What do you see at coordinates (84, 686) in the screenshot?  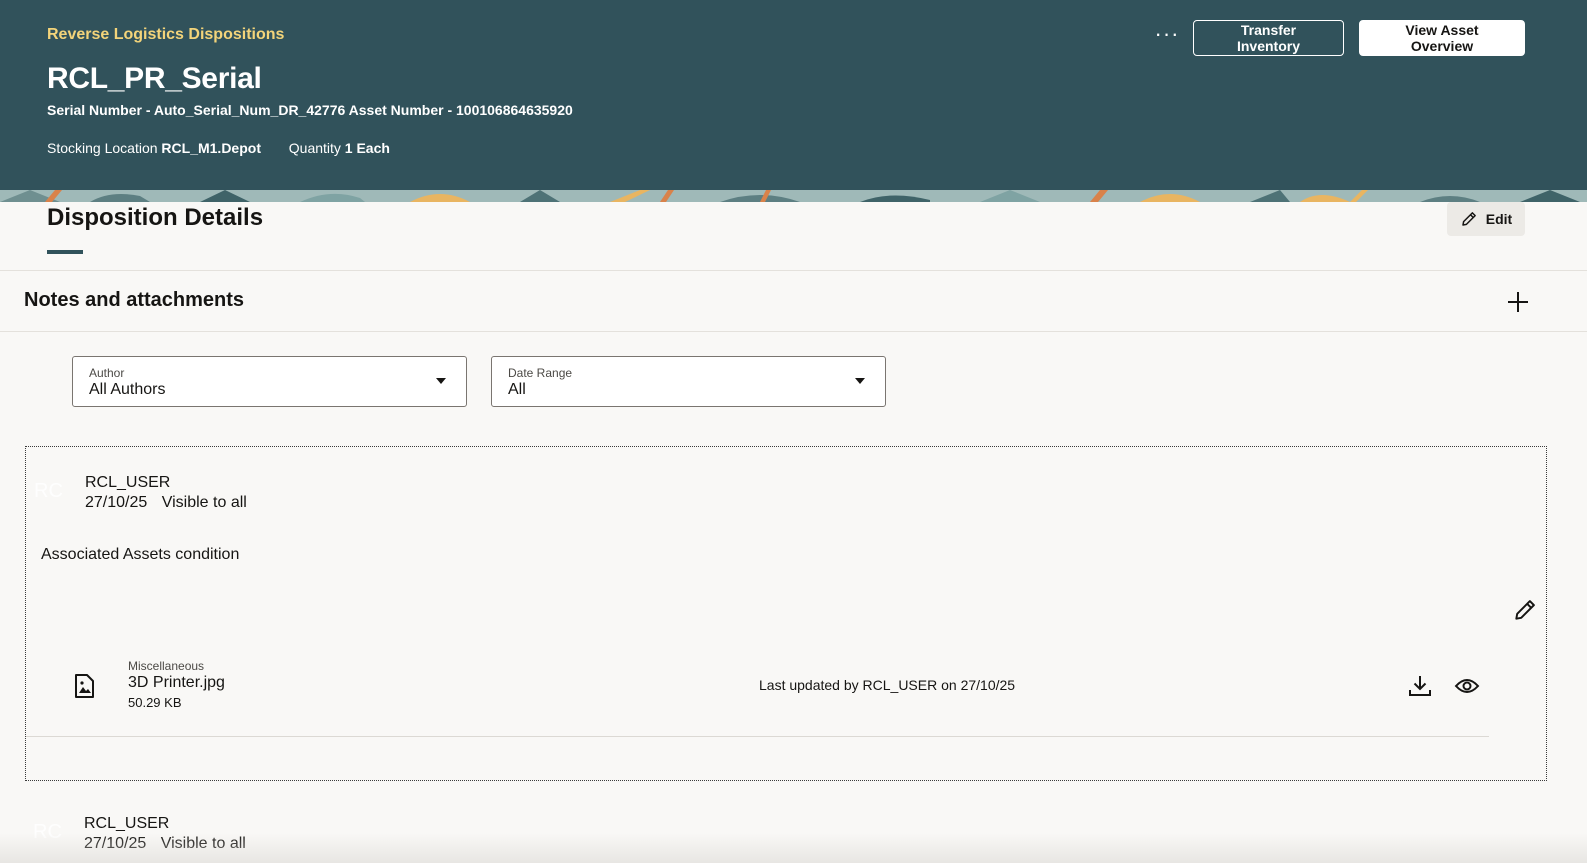 I see `image-file-icon` at bounding box center [84, 686].